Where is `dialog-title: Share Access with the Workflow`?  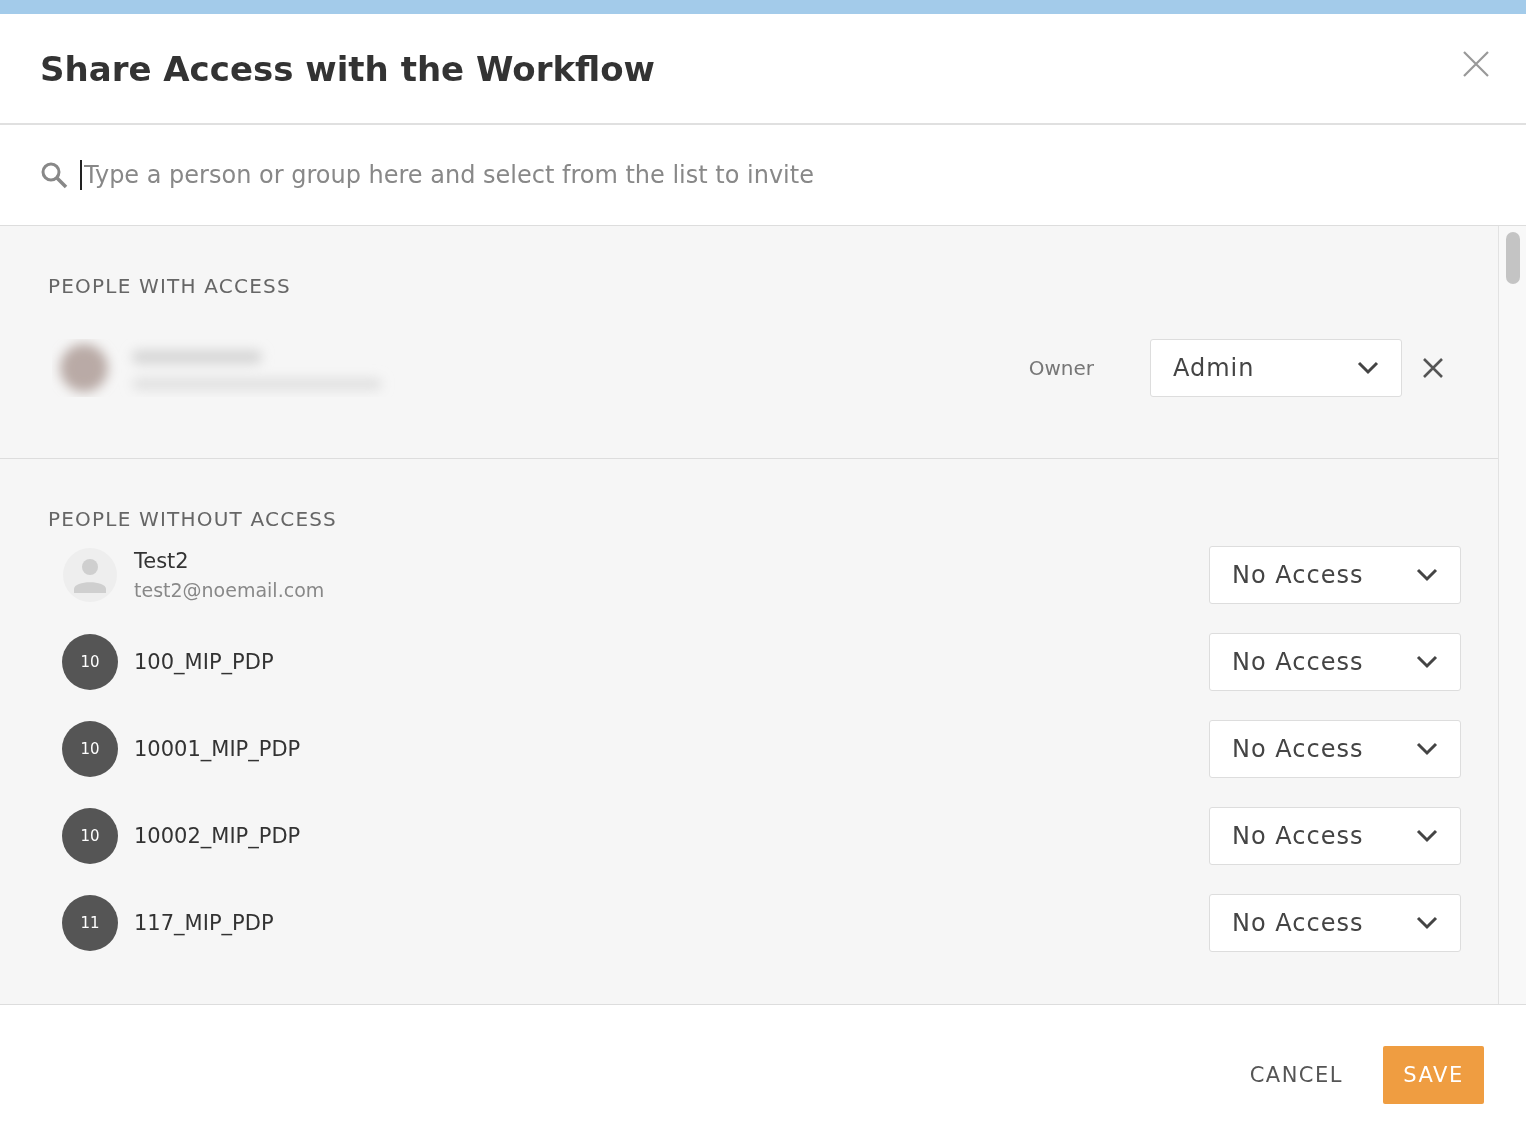 dialog-title: Share Access with the Workflow is located at coordinates (347, 68).